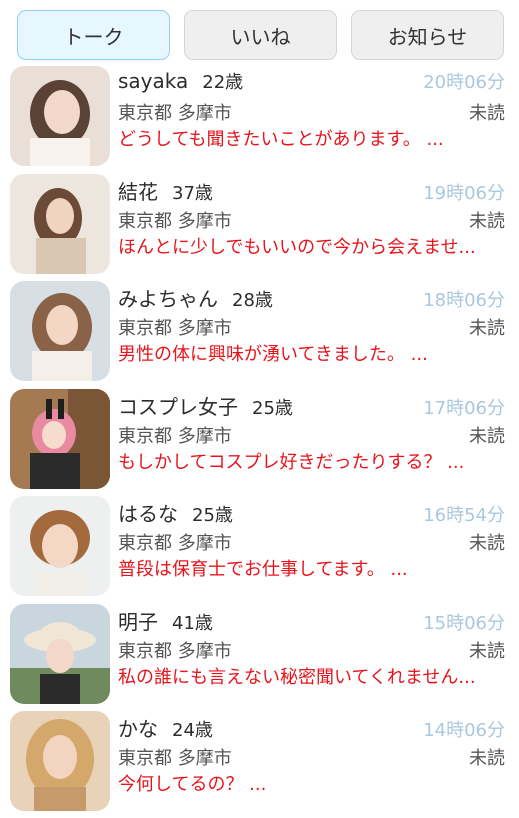  What do you see at coordinates (192, 193) in the screenshot?
I see `user-age: 37歳` at bounding box center [192, 193].